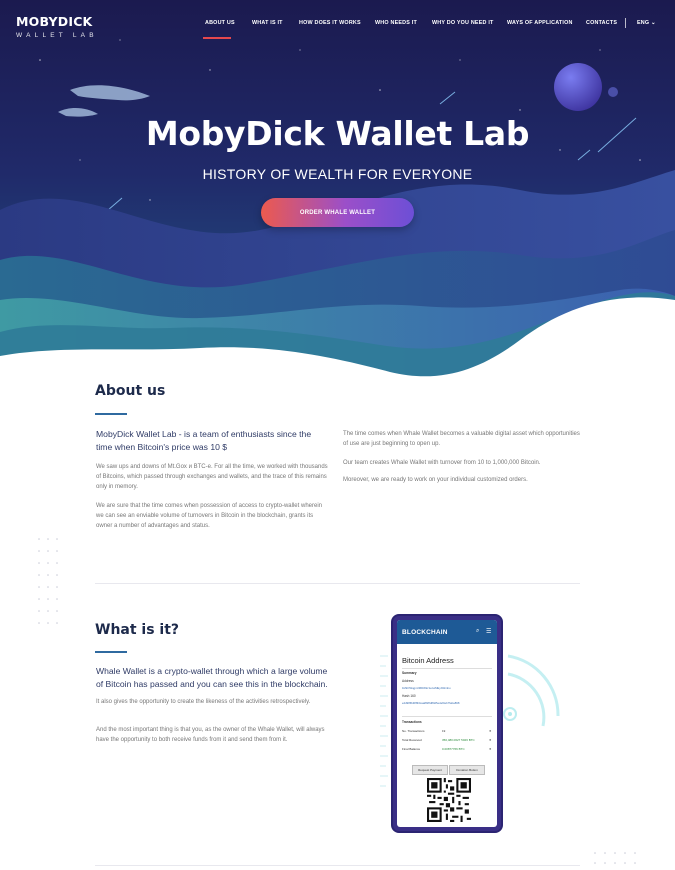 This screenshot has height=870, width=675. Describe the element at coordinates (217, 38) in the screenshot. I see `active-nav-indicator` at that location.